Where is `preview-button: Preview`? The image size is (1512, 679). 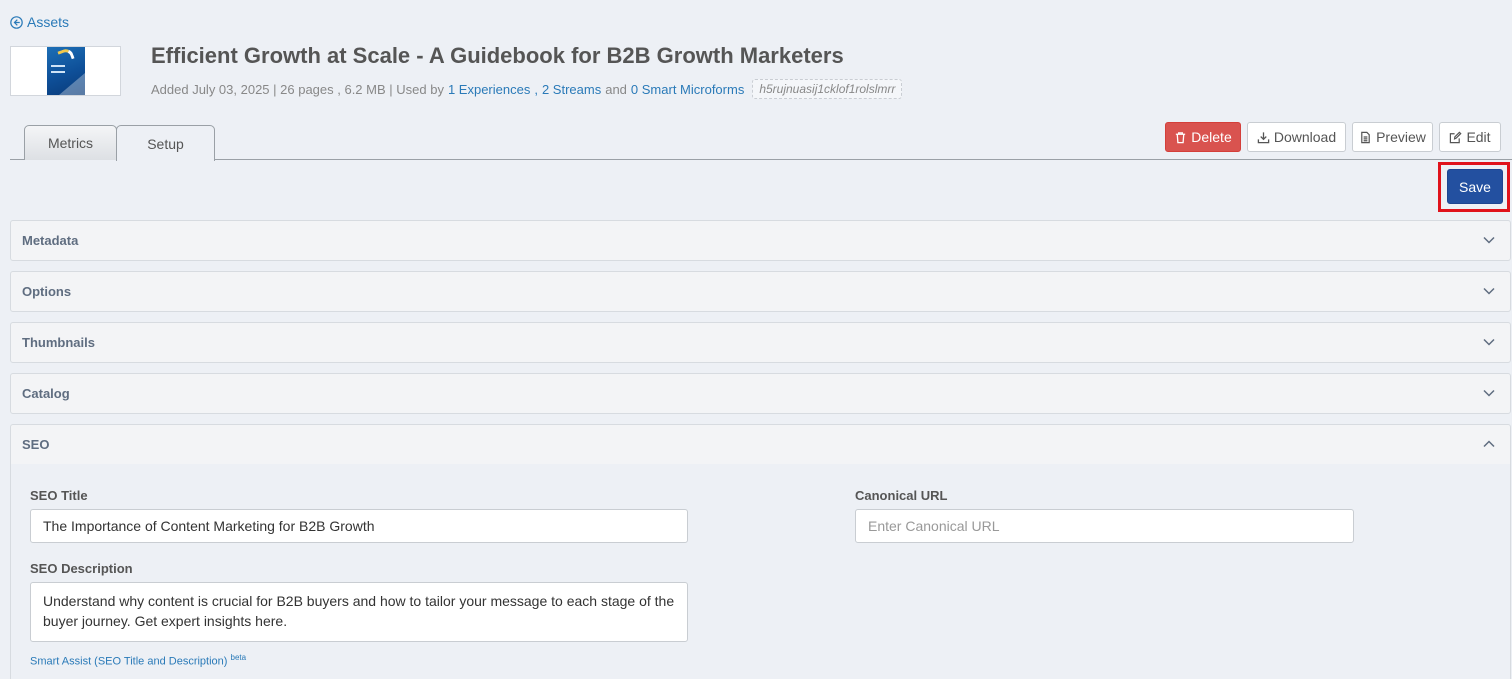 preview-button: Preview is located at coordinates (1392, 137).